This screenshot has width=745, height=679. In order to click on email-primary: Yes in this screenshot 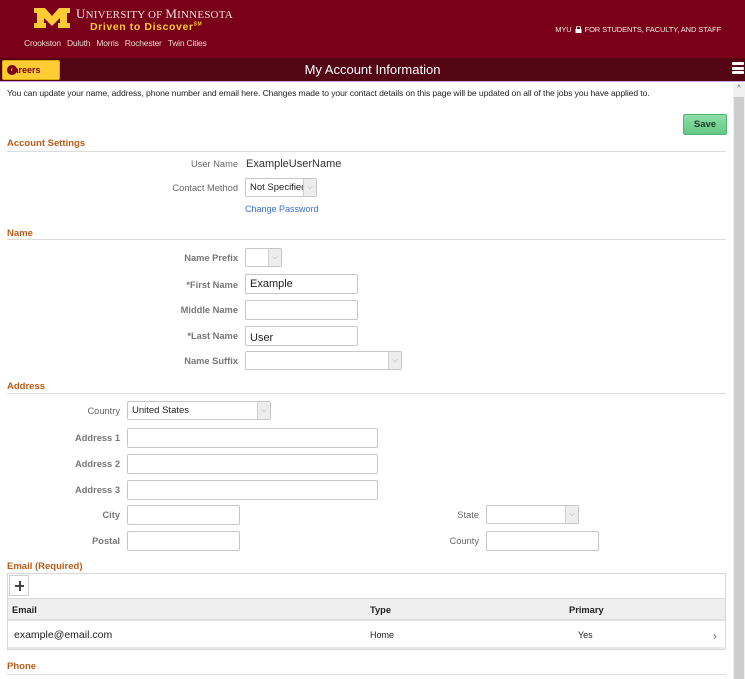, I will do `click(585, 635)`.